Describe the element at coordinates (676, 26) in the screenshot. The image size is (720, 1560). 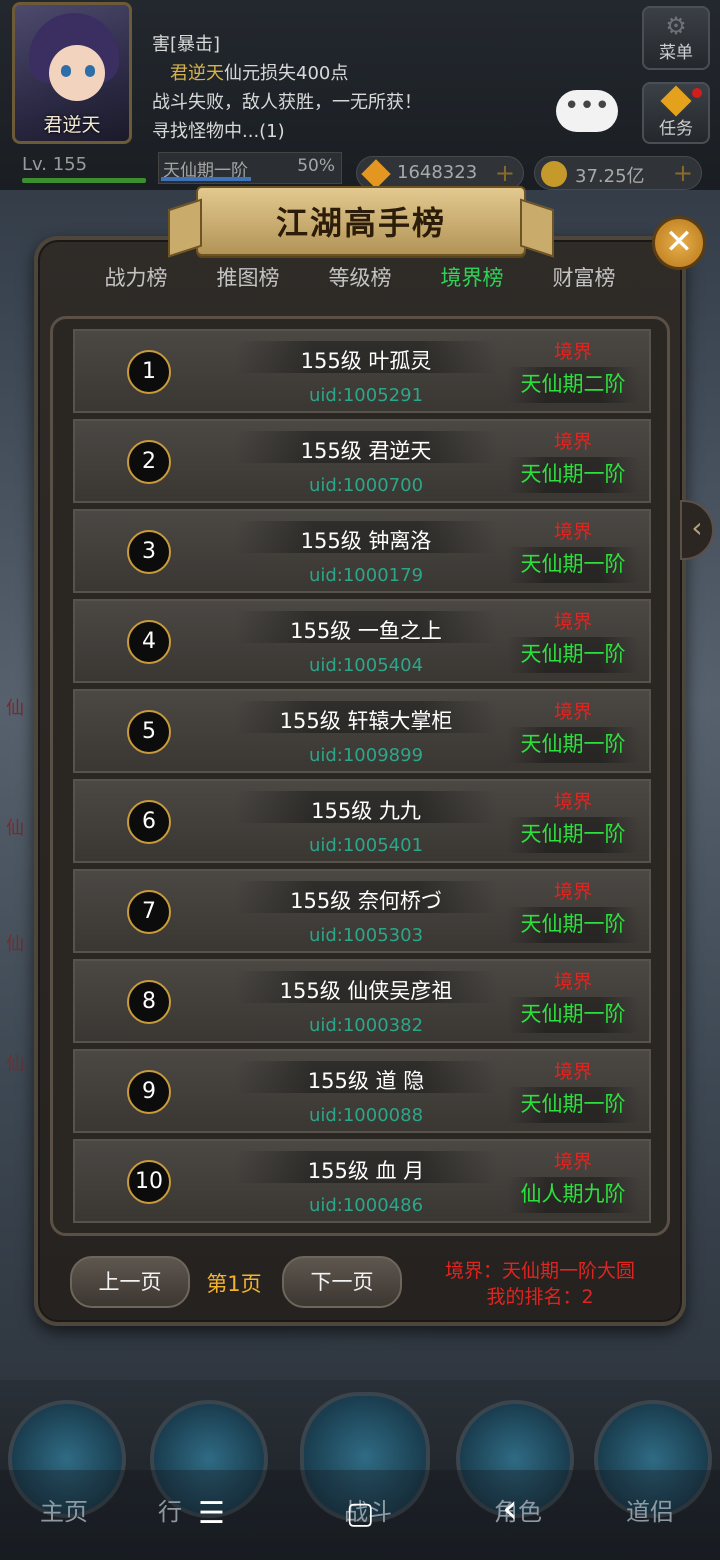
I see `gear-icon: ⚙` at that location.